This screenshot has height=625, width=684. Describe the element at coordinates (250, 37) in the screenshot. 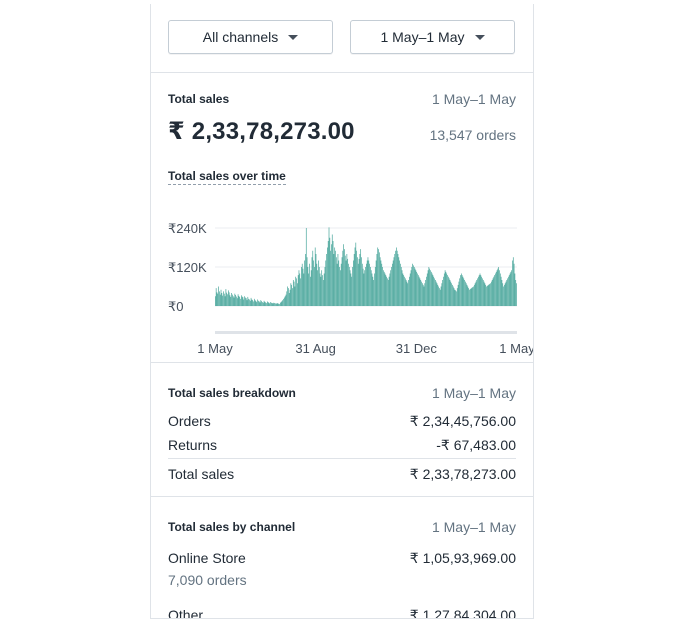

I see `channel-select: All channels` at that location.